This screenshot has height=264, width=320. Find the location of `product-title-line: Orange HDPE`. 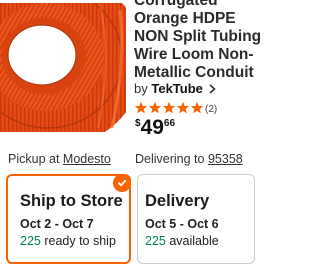

product-title-line: Orange HDPE is located at coordinates (185, 18).